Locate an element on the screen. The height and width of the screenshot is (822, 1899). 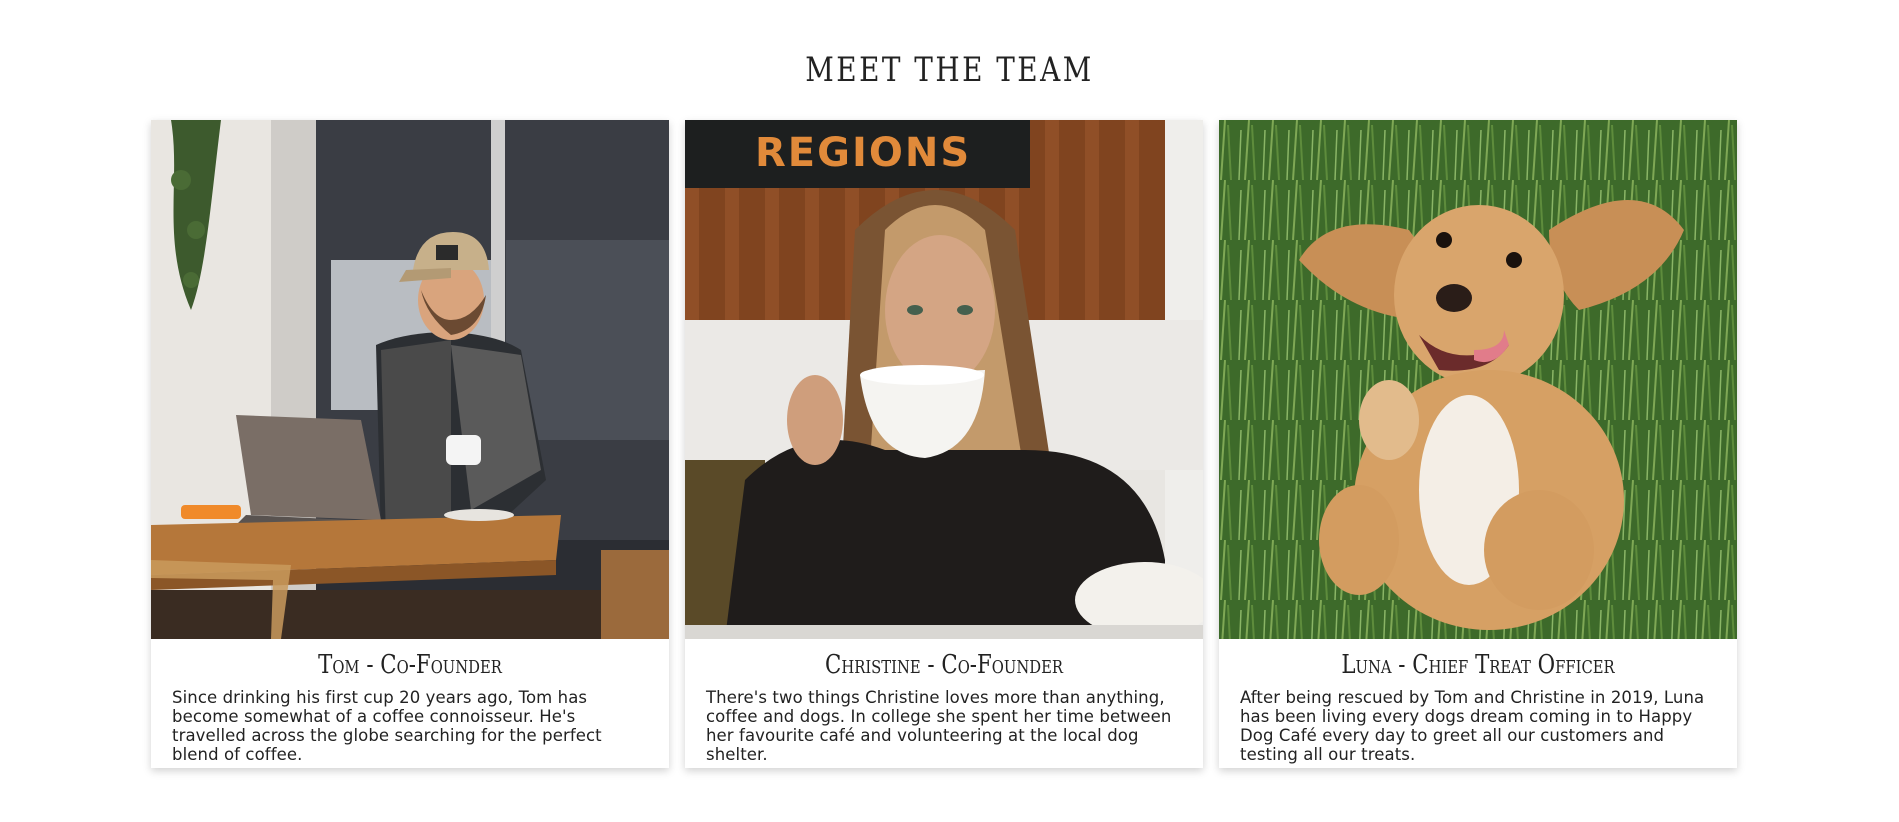
team-member-name: Tom - Co-Founder is located at coordinates (410, 665).